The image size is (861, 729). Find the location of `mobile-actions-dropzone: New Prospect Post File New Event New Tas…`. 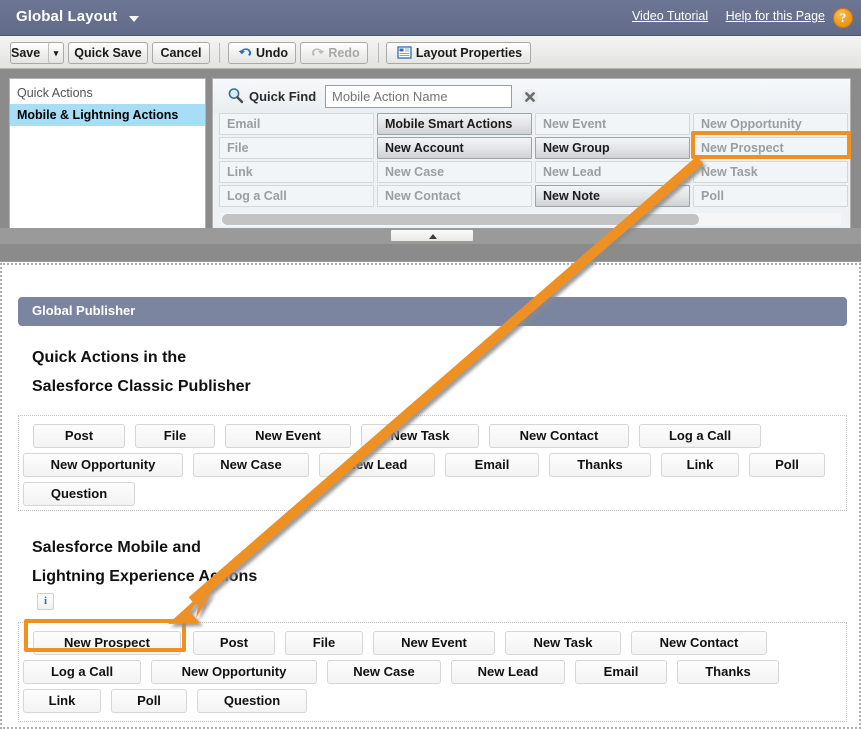

mobile-actions-dropzone: New Prospect Post File New Event New Tas… is located at coordinates (432, 672).